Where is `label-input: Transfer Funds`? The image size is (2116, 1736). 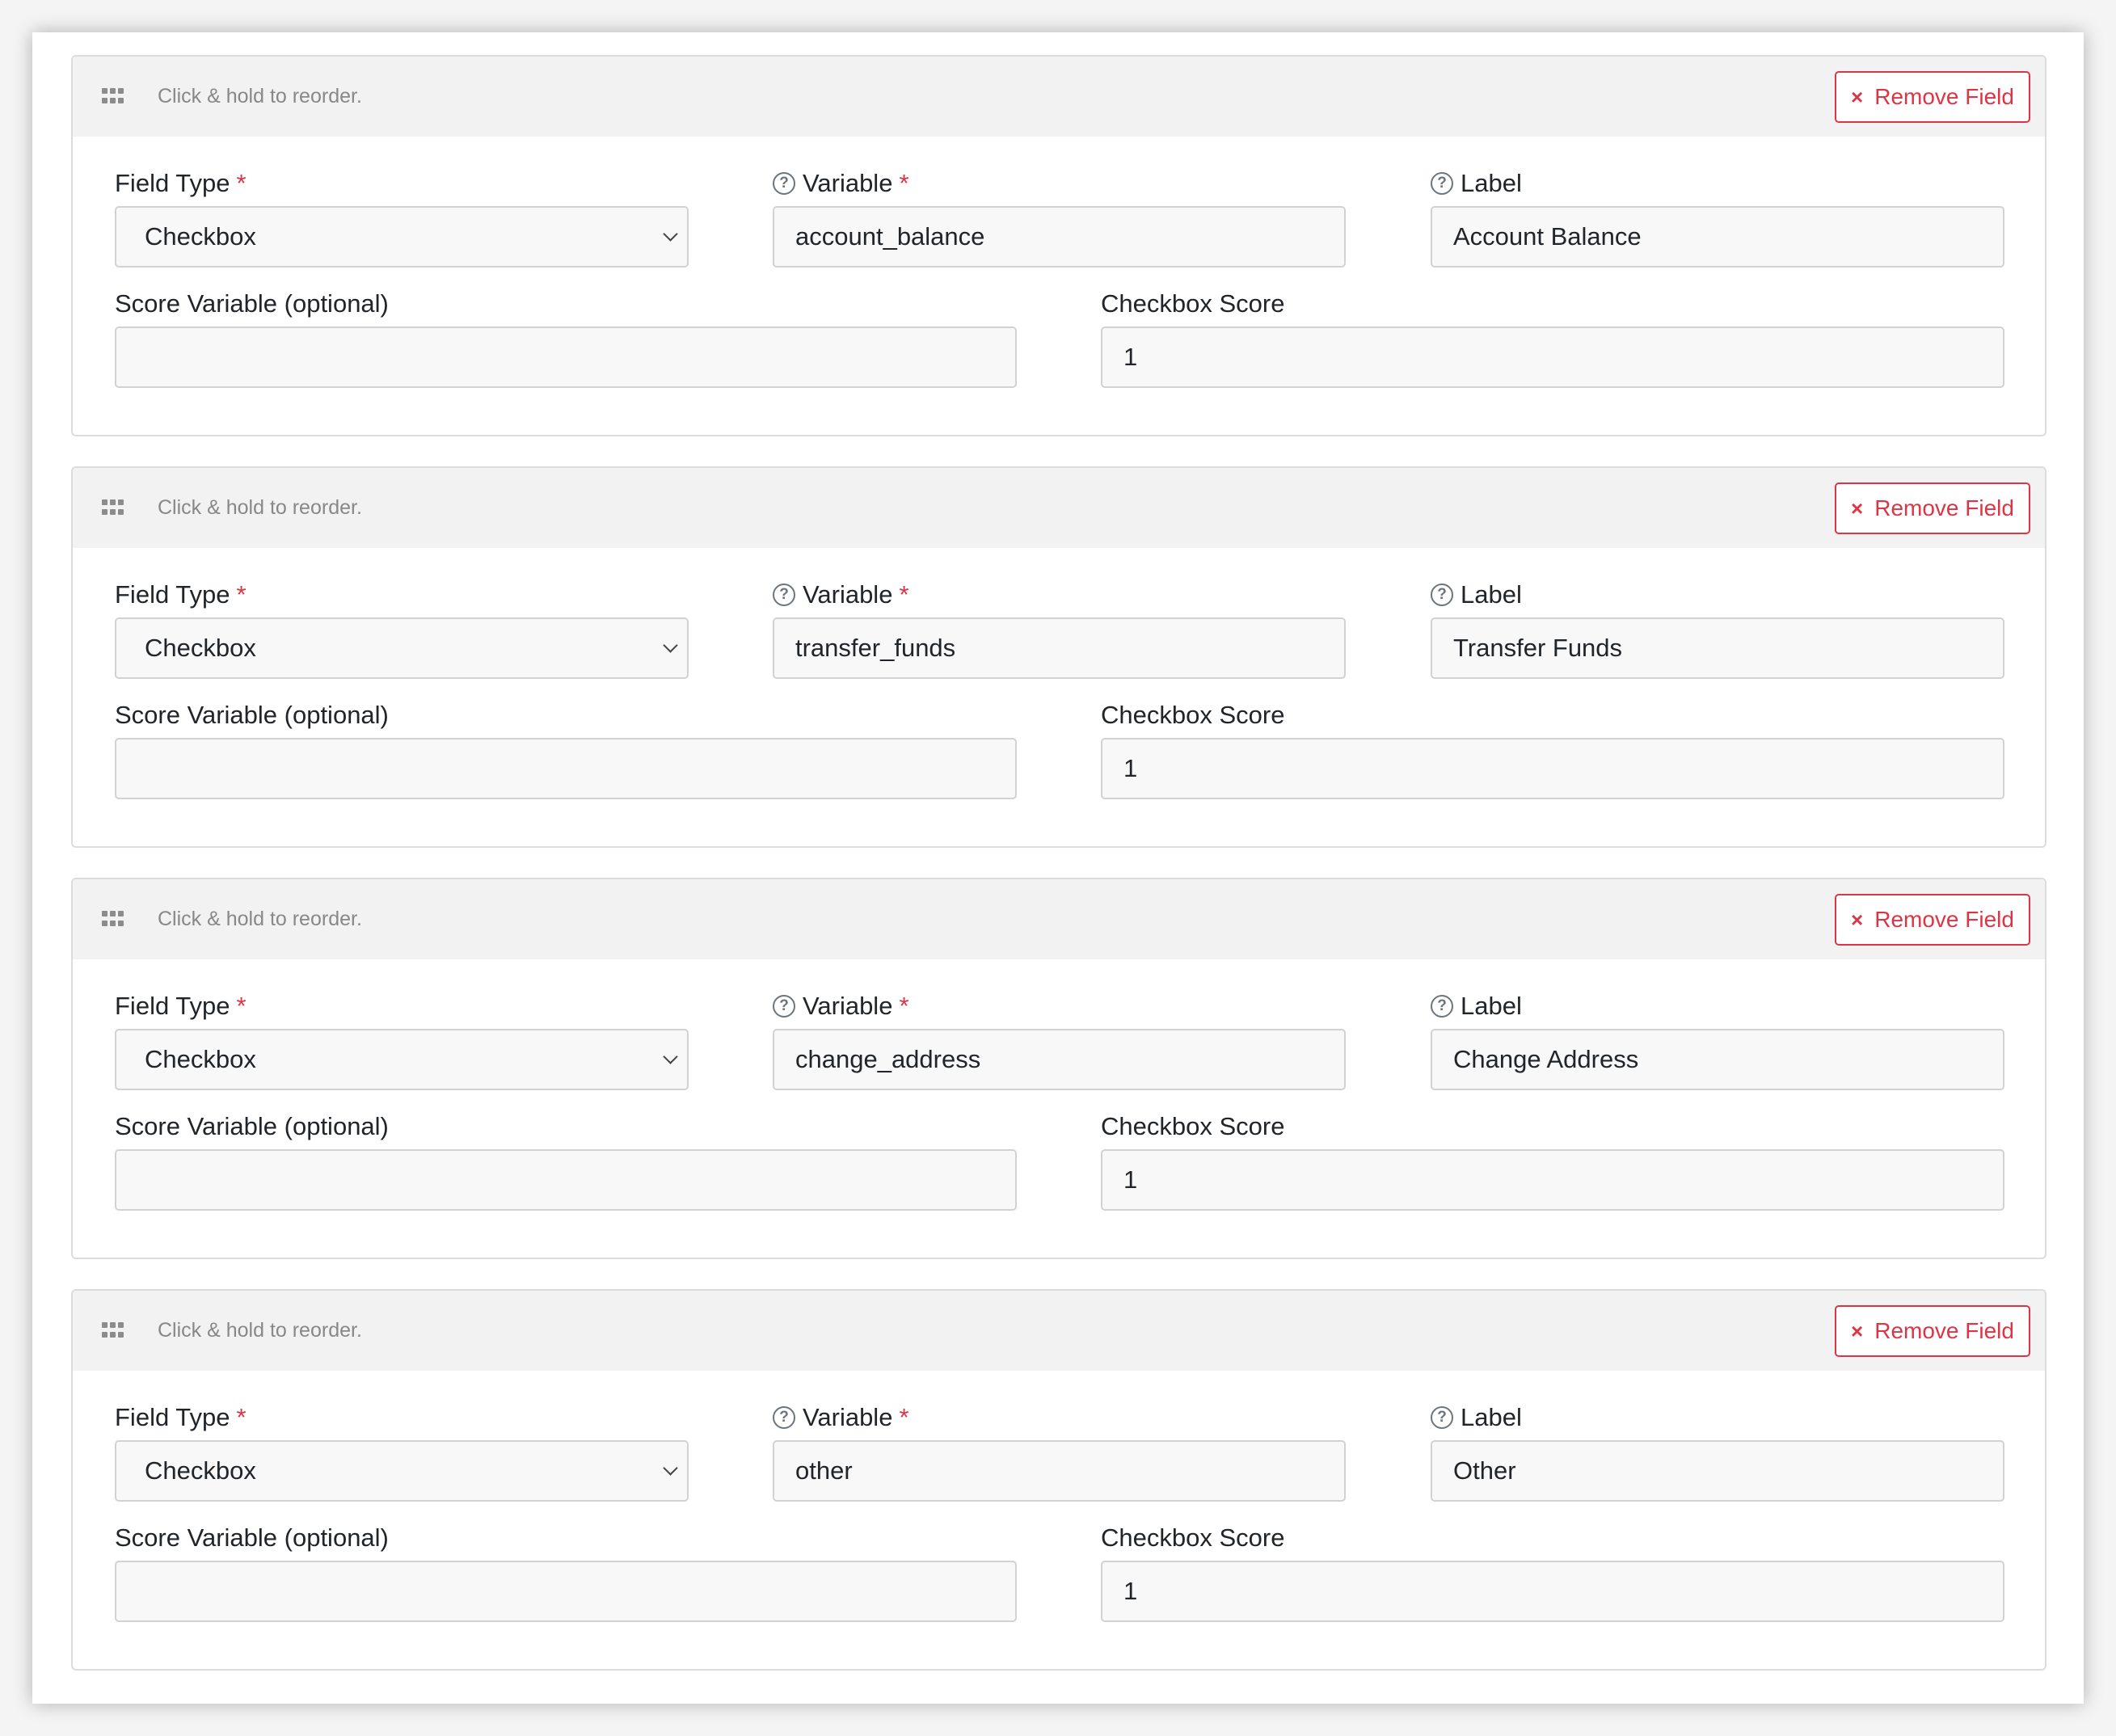
label-input: Transfer Funds is located at coordinates (1717, 648).